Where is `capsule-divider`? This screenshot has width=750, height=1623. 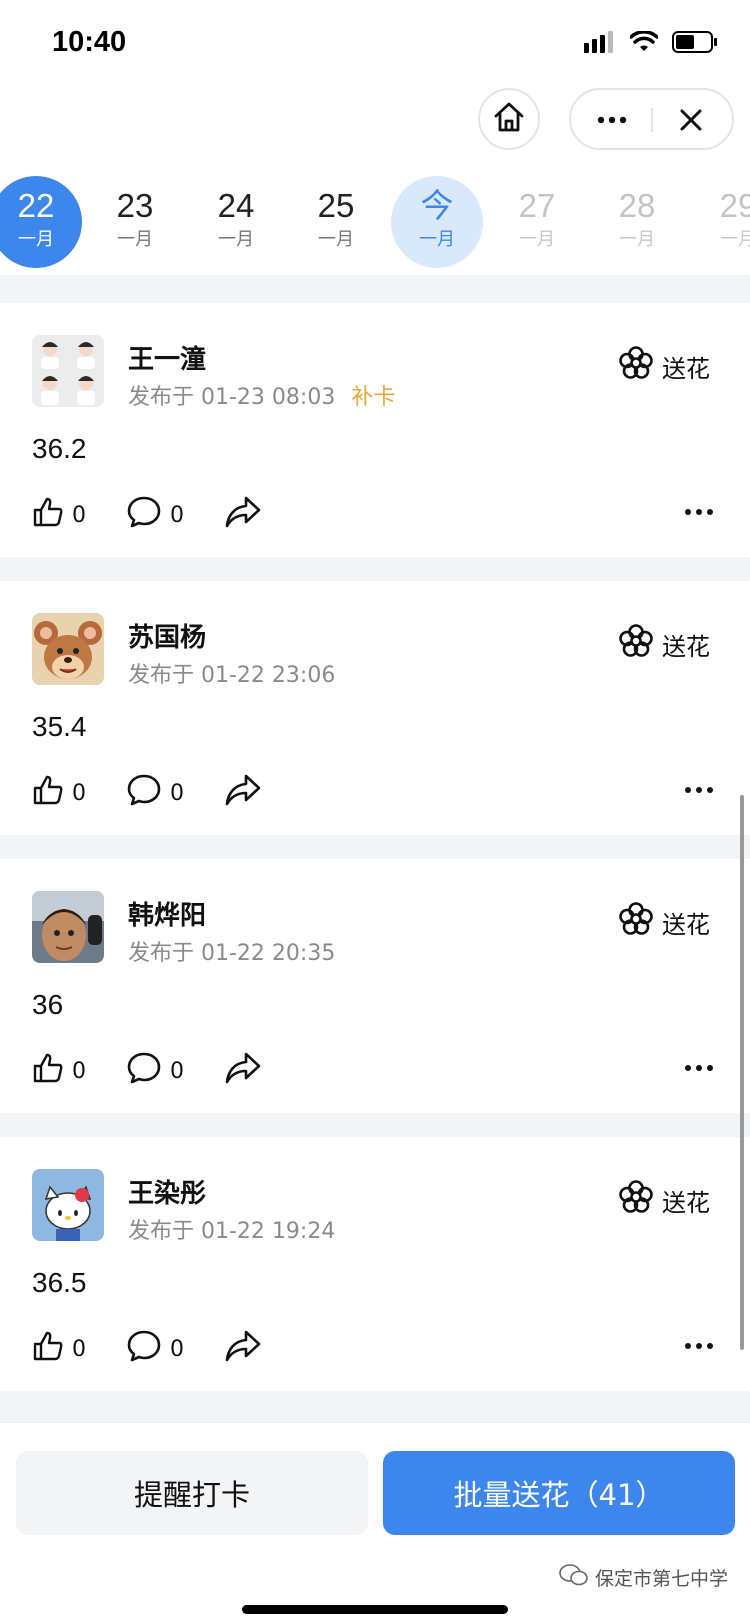 capsule-divider is located at coordinates (652, 120).